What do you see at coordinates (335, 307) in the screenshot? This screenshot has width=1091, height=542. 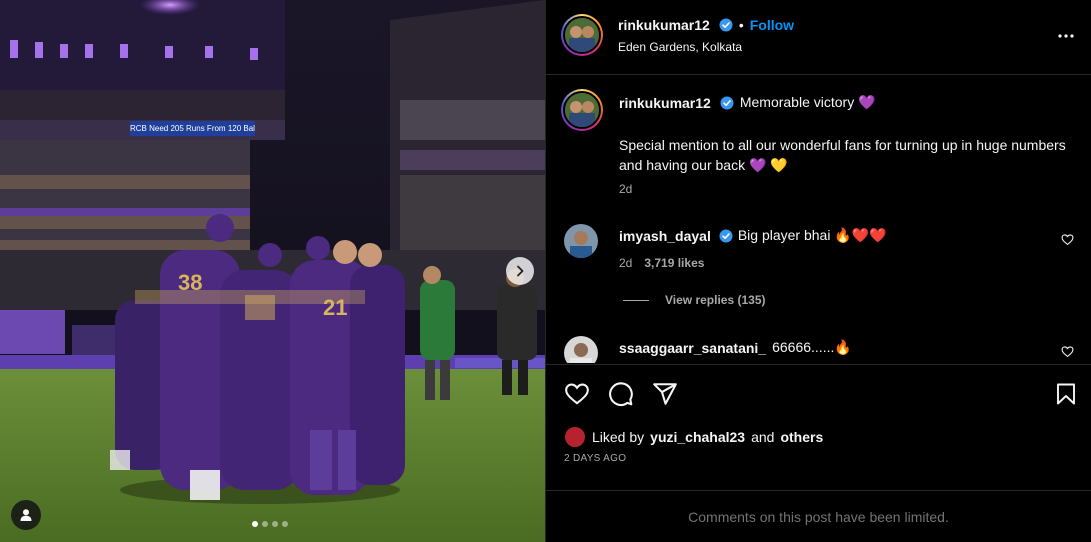 I see `svg-text: 21` at bounding box center [335, 307].